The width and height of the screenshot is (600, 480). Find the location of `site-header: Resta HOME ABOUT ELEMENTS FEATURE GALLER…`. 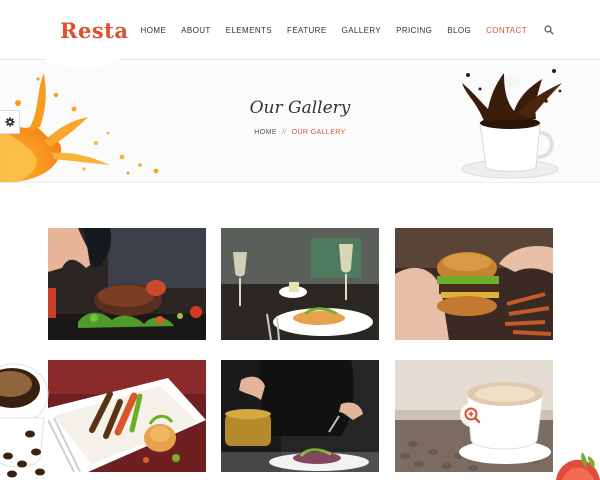

site-header: Resta HOME ABOUT ELEMENTS FEATURE GALLER… is located at coordinates (300, 35).